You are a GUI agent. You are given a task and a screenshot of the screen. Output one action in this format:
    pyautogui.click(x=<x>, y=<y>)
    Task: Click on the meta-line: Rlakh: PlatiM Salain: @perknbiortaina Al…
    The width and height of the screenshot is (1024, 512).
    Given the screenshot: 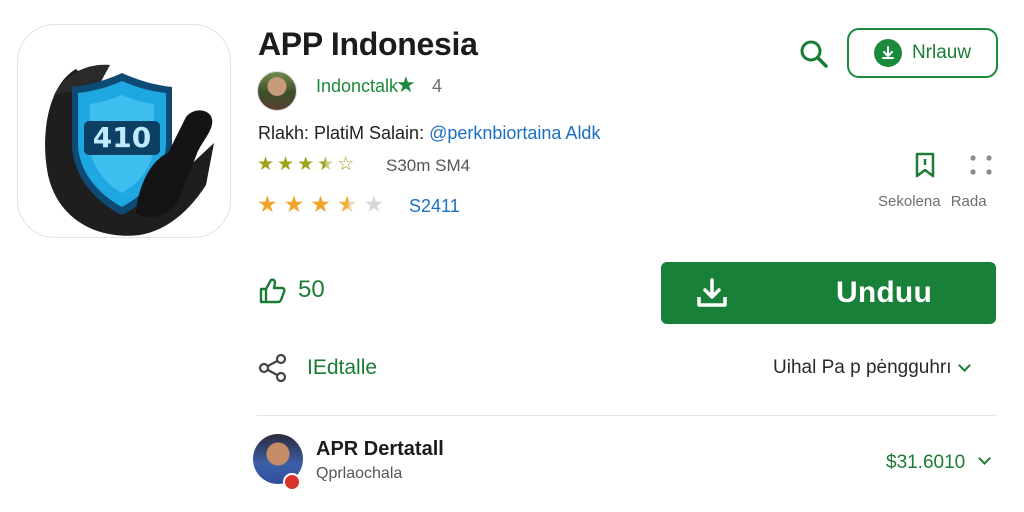 What is the action you would take?
    pyautogui.click(x=429, y=133)
    